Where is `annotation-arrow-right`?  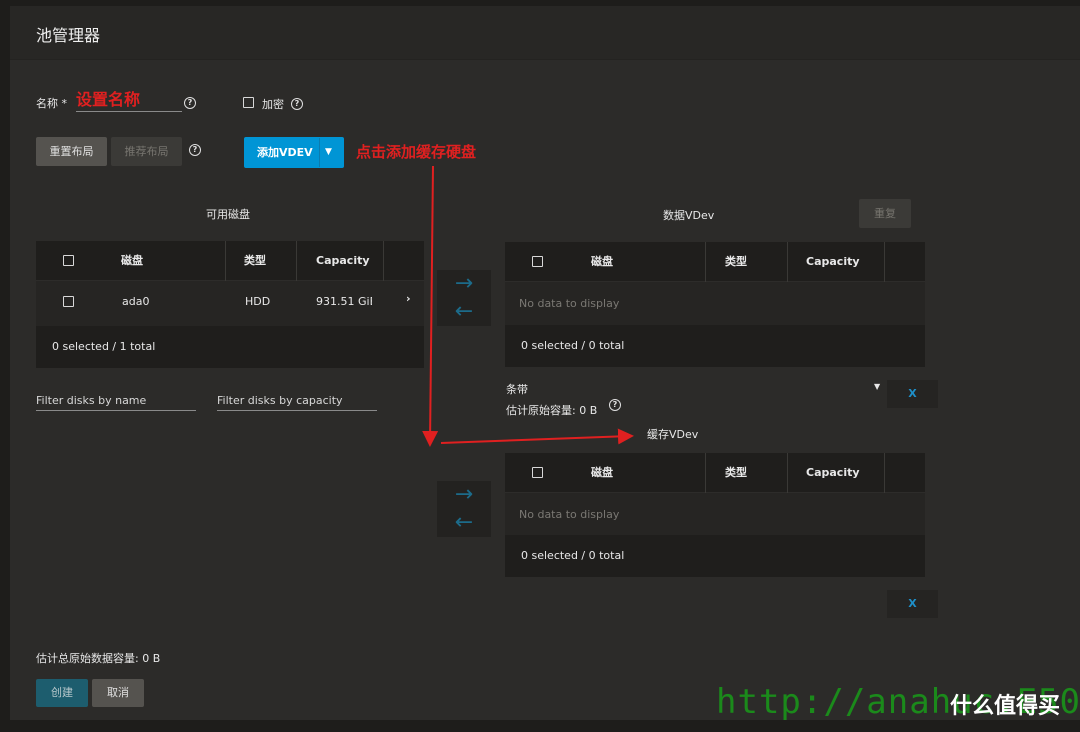
annotation-arrow-right is located at coordinates (537, 436).